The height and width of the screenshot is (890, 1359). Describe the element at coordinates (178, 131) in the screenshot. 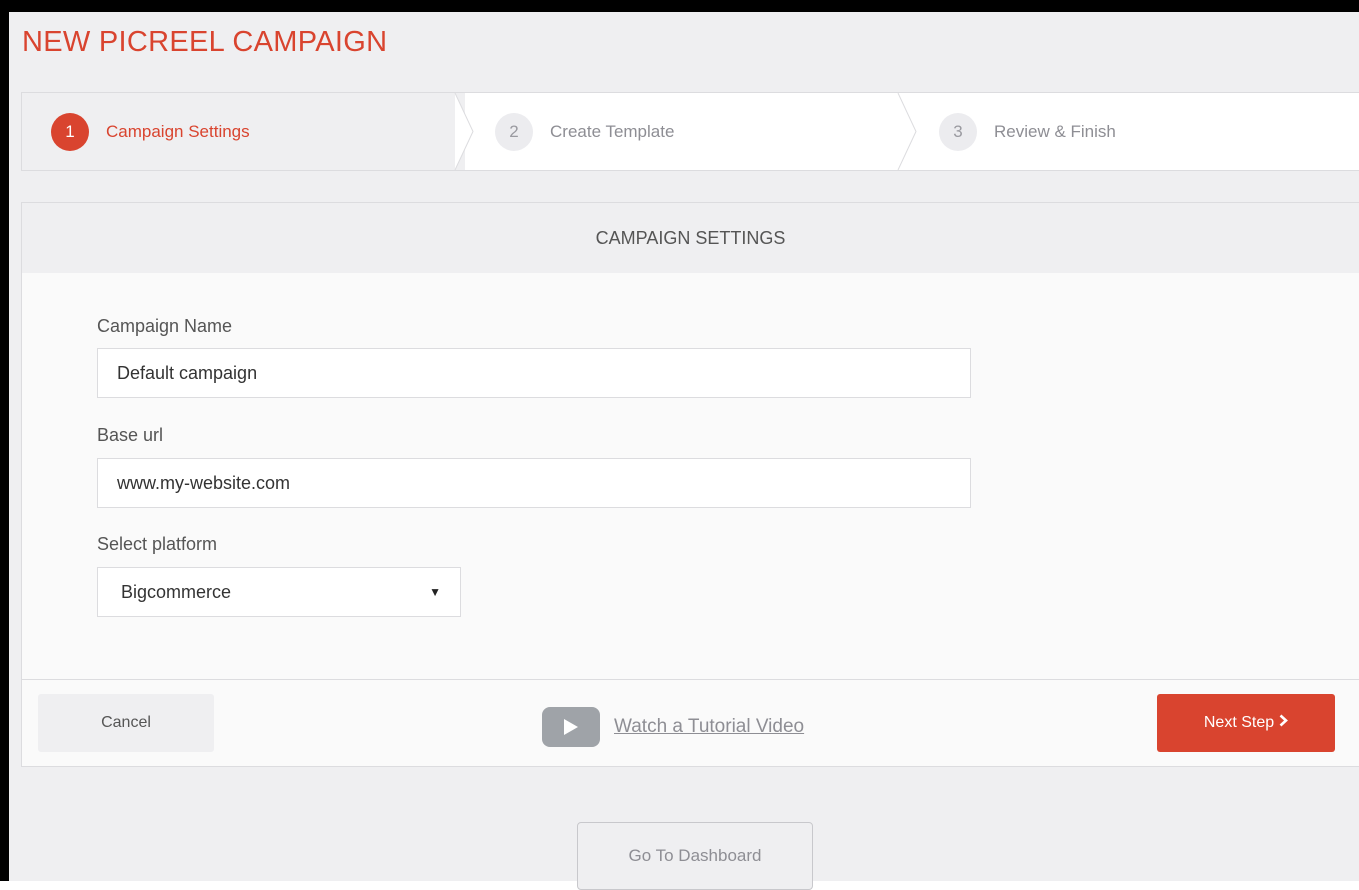

I see `step-label: Campaign Settings` at that location.